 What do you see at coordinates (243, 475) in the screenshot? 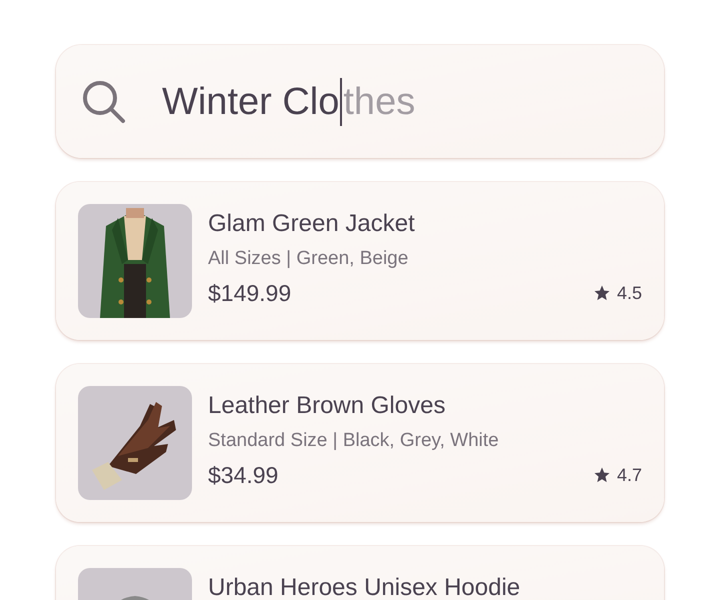
I see `product-price: $34.99` at bounding box center [243, 475].